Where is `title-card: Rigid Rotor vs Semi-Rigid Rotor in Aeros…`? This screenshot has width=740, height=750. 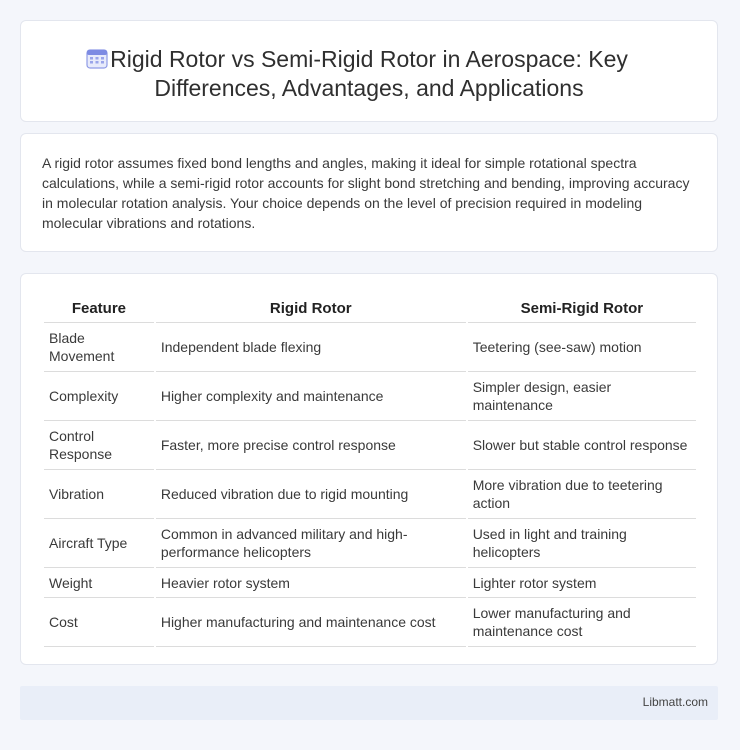 title-card: Rigid Rotor vs Semi-Rigid Rotor in Aeros… is located at coordinates (369, 71).